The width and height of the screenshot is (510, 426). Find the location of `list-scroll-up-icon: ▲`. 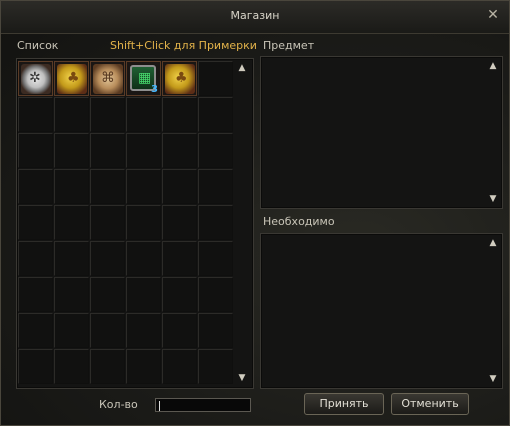

list-scroll-up-icon: ▲ is located at coordinates (242, 68).